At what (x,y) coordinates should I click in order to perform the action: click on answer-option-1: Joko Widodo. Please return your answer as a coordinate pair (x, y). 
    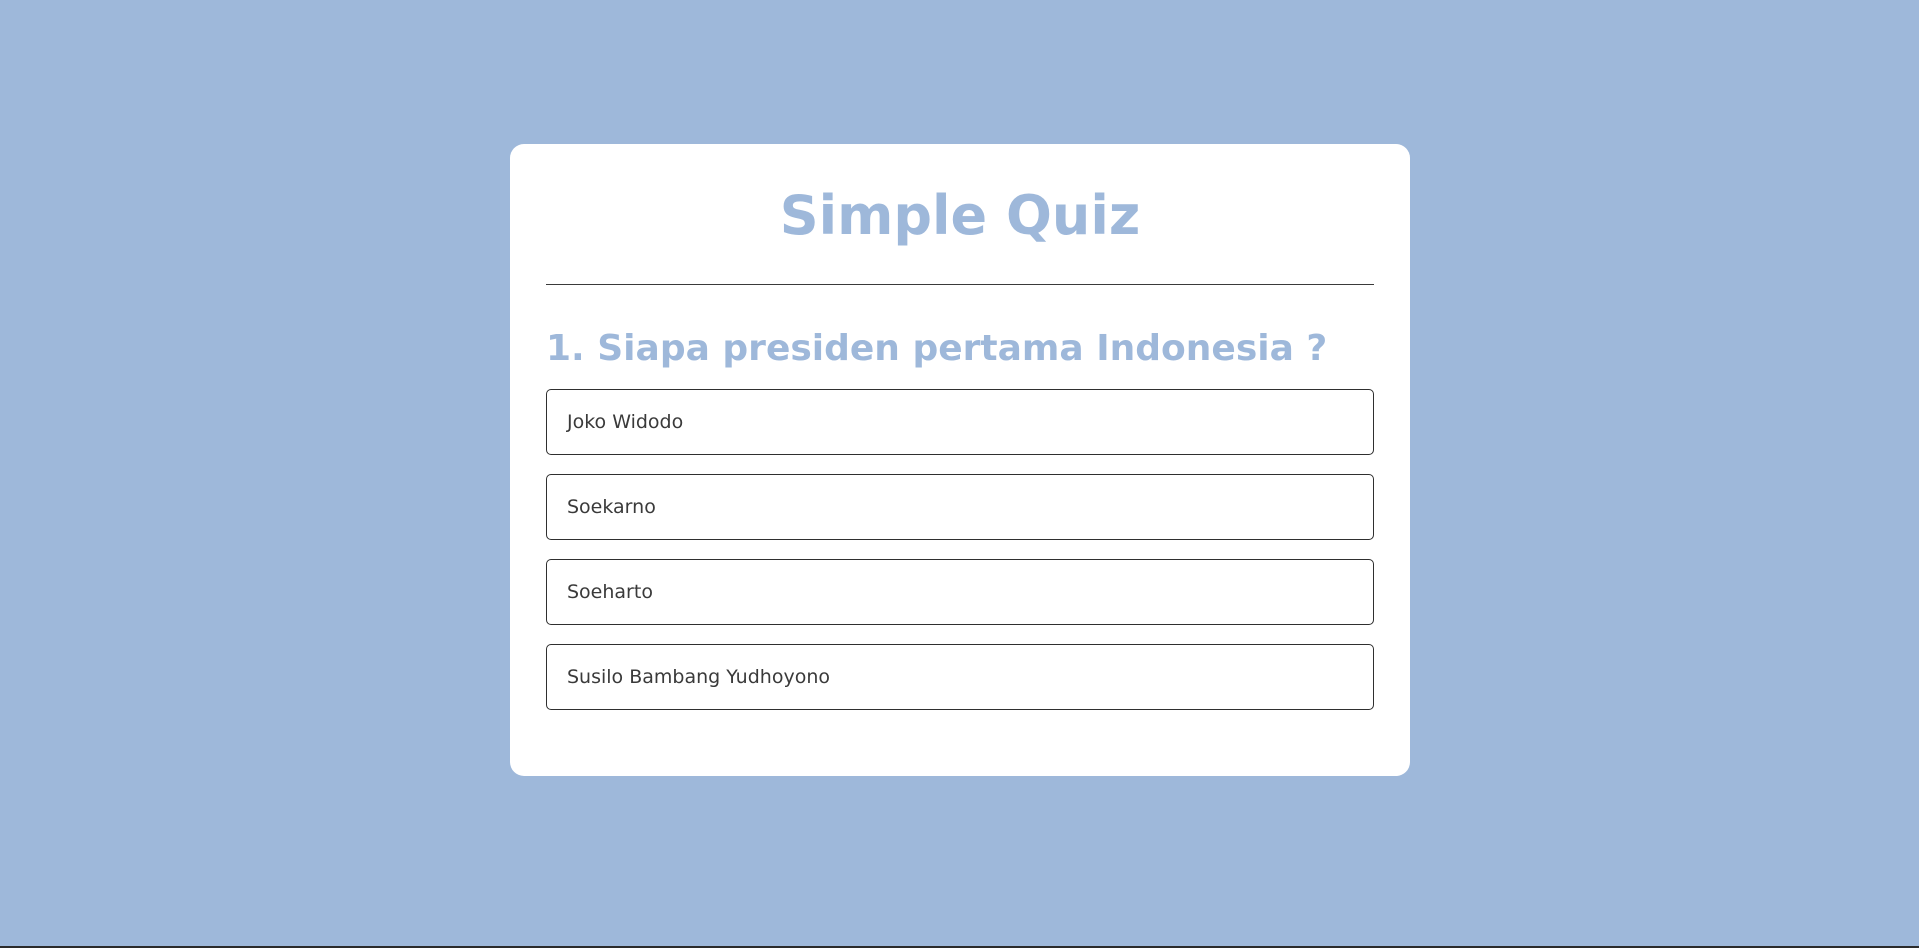
    Looking at the image, I should click on (960, 422).